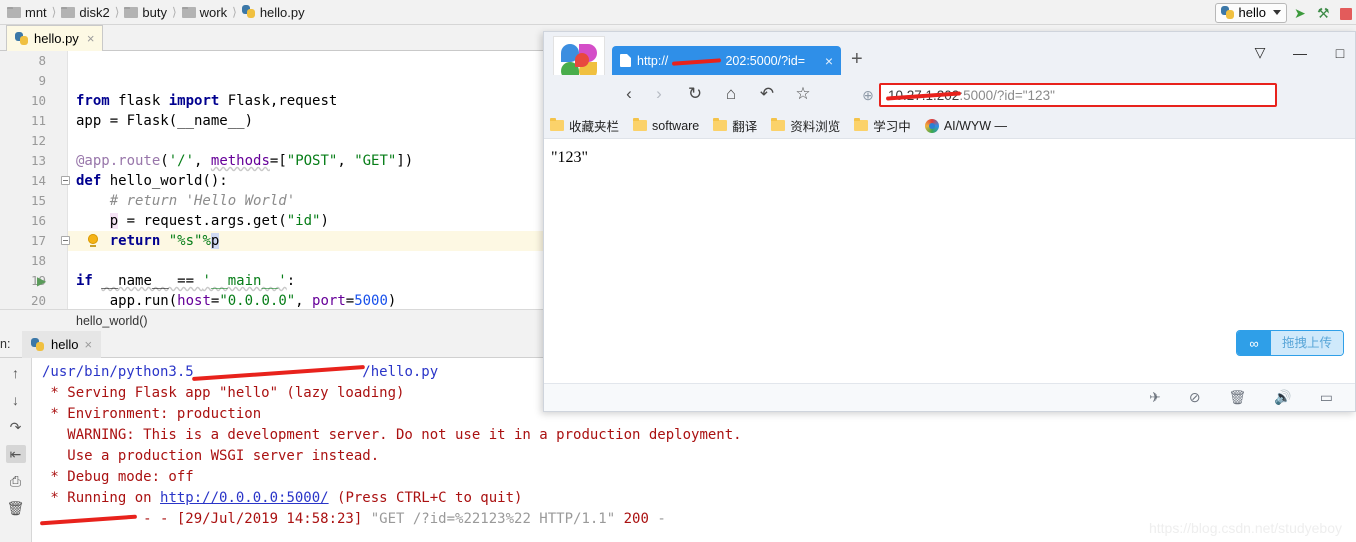 The width and height of the screenshot is (1356, 542). Describe the element at coordinates (636, 519) in the screenshot. I see `access-status: 200` at that location.